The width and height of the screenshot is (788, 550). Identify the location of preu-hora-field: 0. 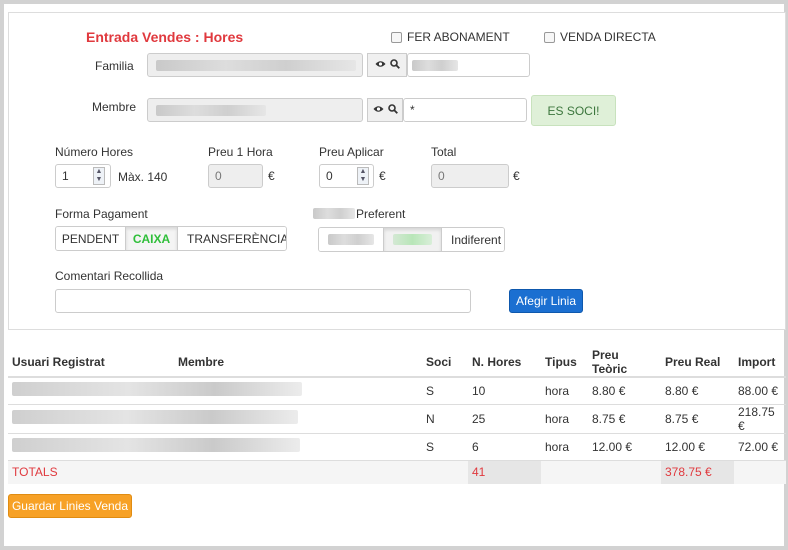
(235, 176).